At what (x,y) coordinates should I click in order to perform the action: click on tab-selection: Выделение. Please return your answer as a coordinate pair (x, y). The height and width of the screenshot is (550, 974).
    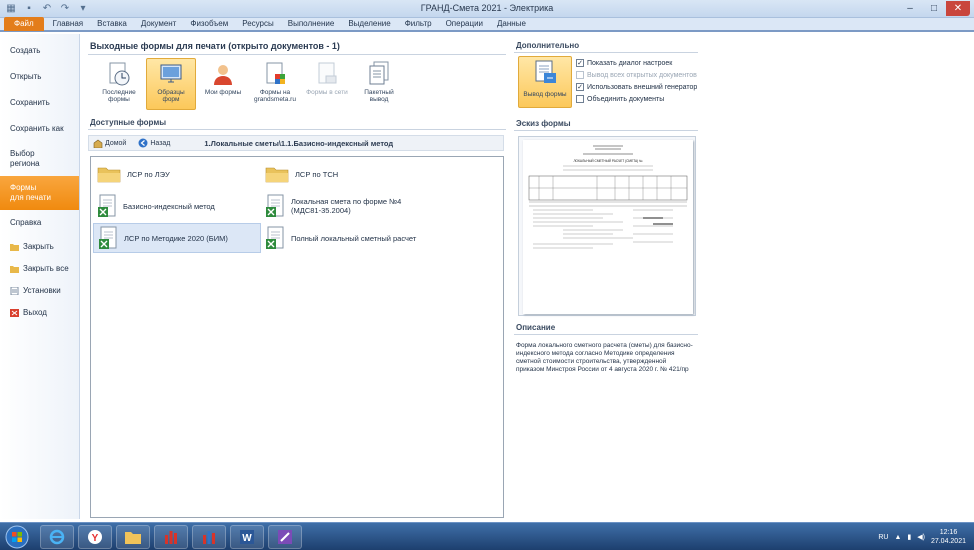
    Looking at the image, I should click on (369, 24).